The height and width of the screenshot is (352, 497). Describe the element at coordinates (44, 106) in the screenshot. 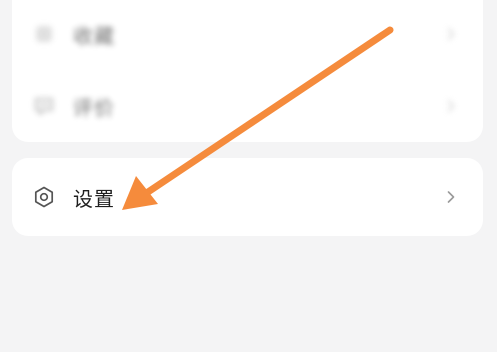

I see `comment-icon` at that location.